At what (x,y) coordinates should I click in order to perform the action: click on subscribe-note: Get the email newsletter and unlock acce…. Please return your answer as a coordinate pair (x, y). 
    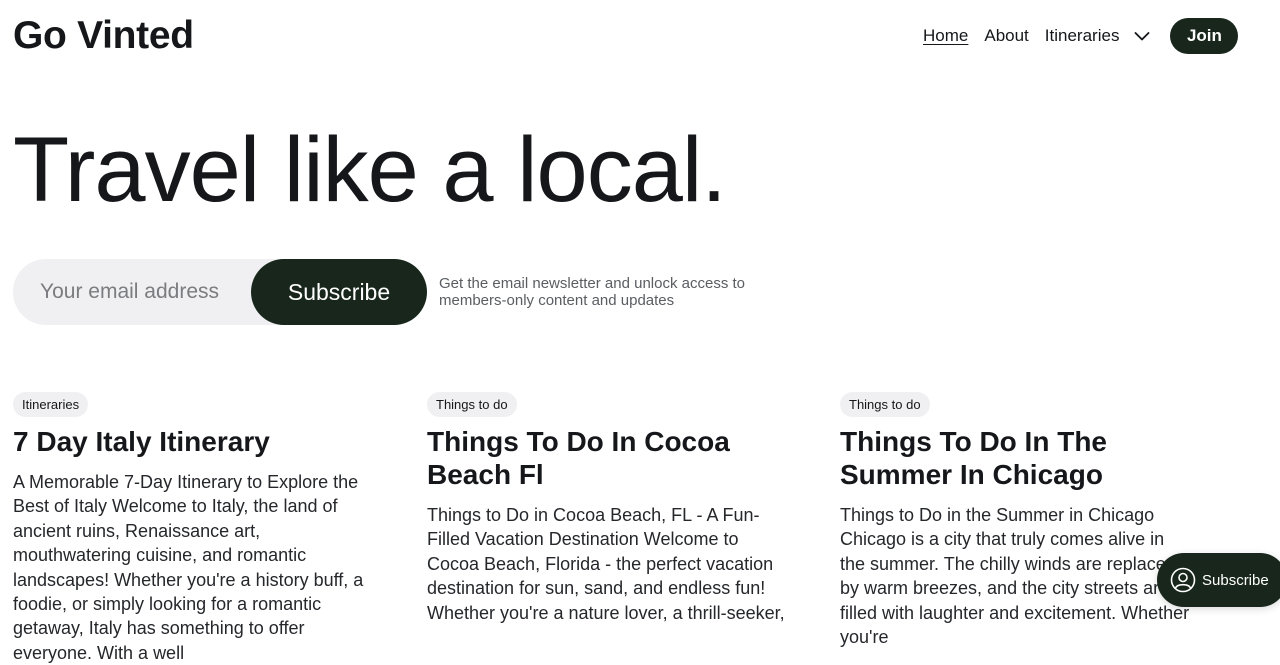
    Looking at the image, I should click on (592, 292).